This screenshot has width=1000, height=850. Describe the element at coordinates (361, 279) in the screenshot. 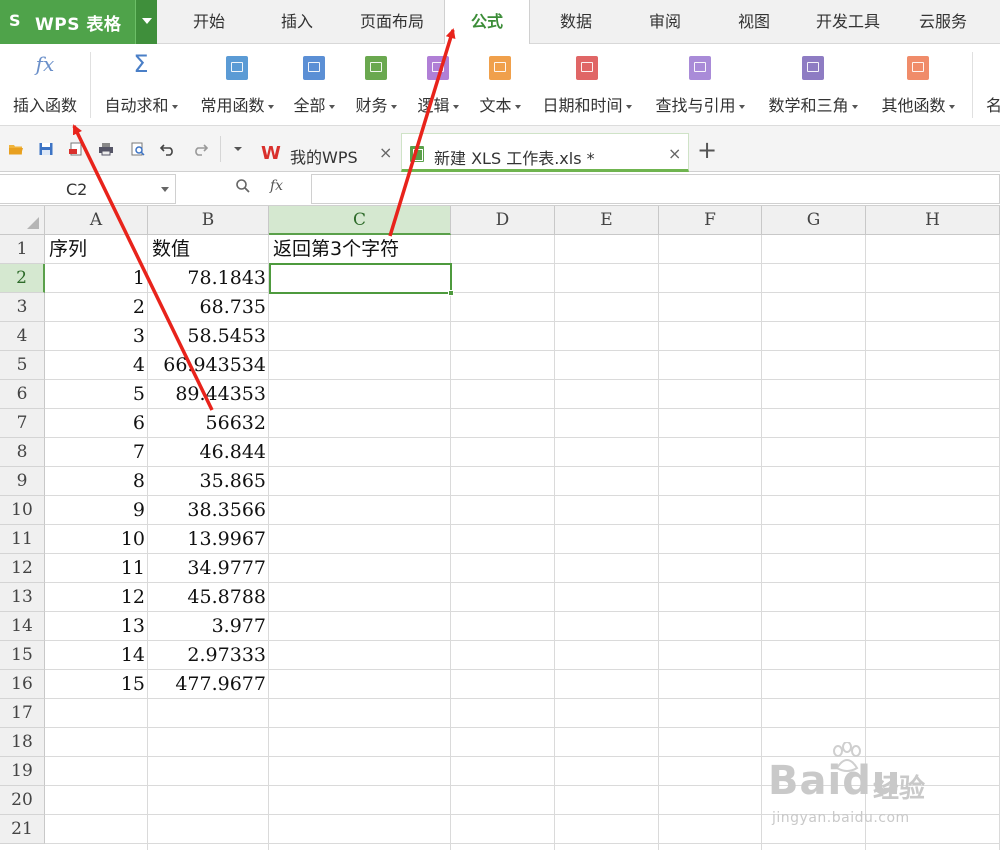

I see `active-cell-c2` at that location.